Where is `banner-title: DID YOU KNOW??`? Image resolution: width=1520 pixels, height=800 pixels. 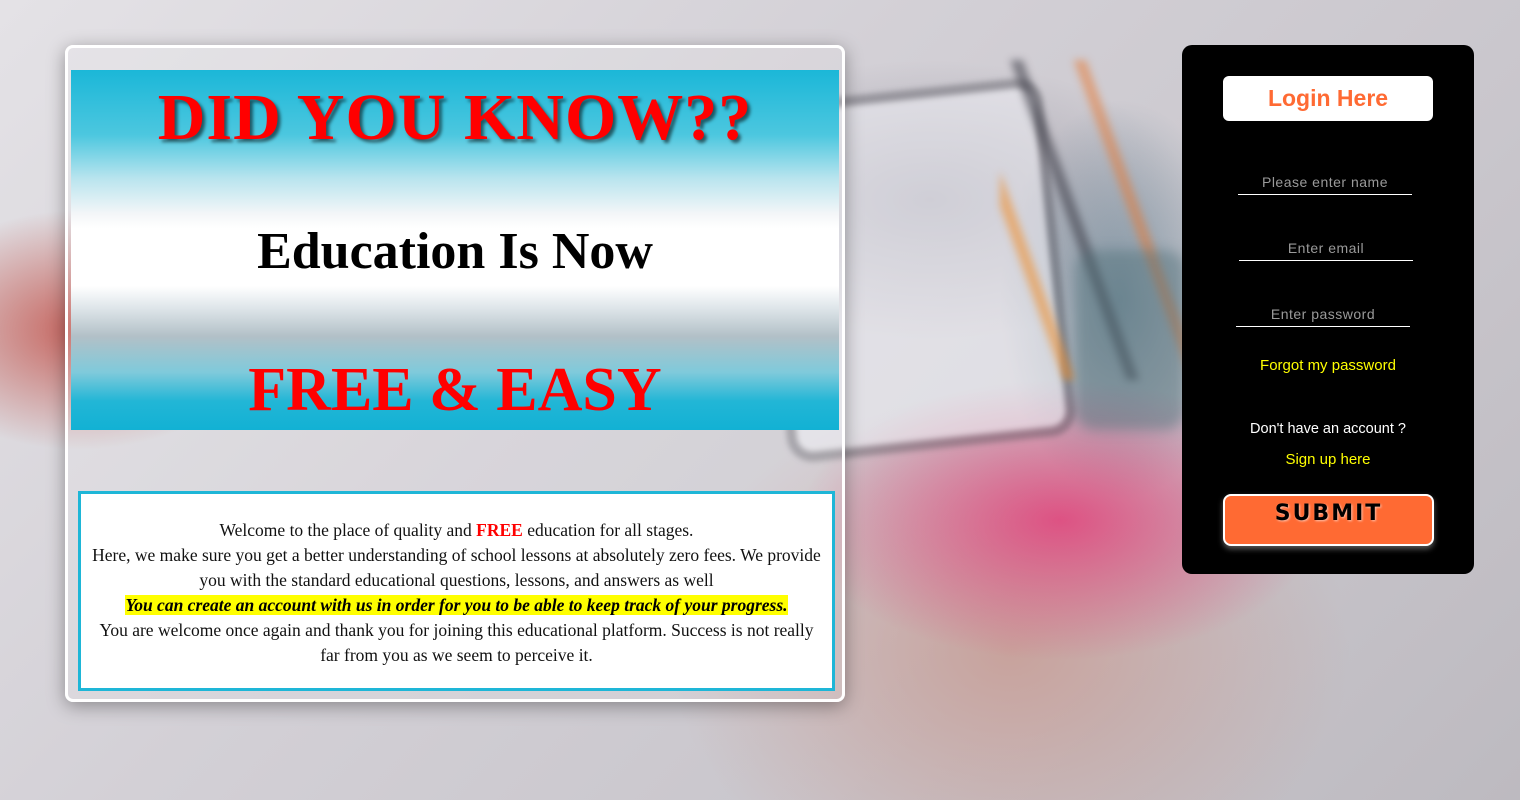 banner-title: DID YOU KNOW?? is located at coordinates (455, 117).